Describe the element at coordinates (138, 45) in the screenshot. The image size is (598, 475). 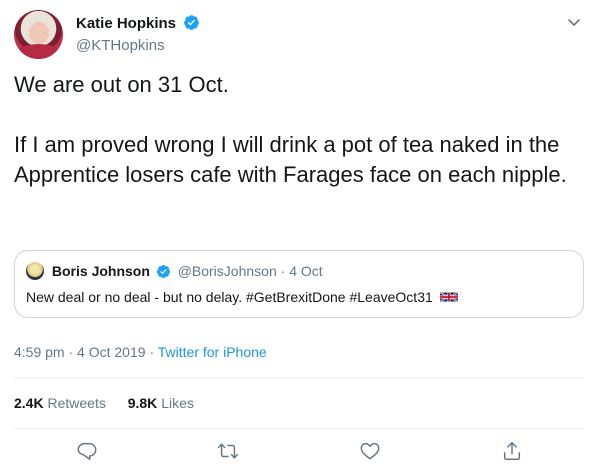
I see `author-handle: @KTHopkins` at that location.